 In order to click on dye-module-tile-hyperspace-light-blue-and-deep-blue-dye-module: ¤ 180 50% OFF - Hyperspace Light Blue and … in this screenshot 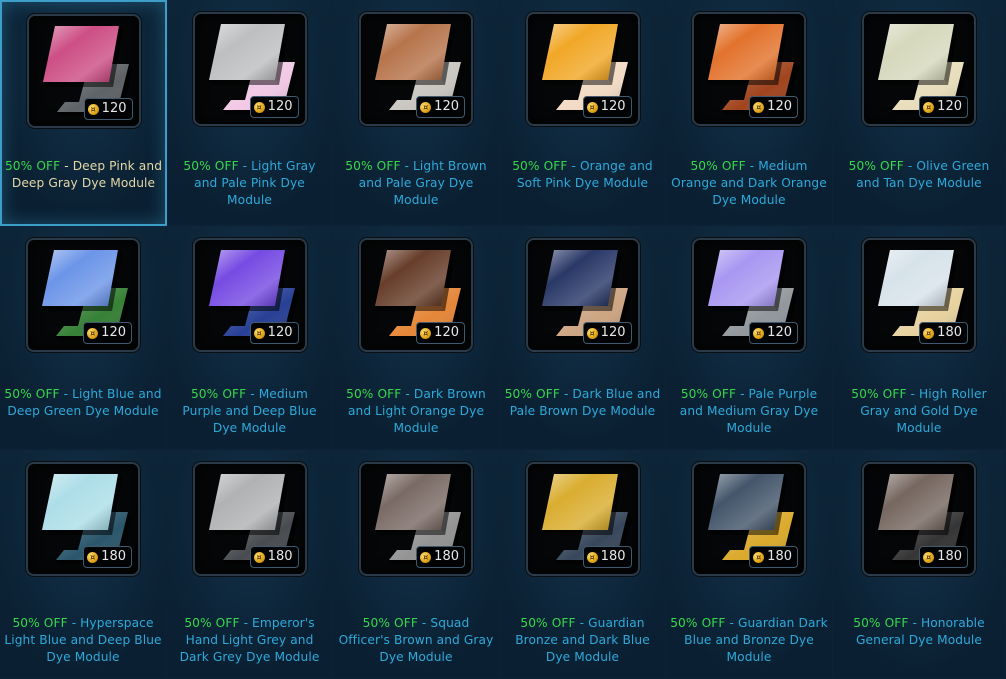, I will do `click(83, 564)`.